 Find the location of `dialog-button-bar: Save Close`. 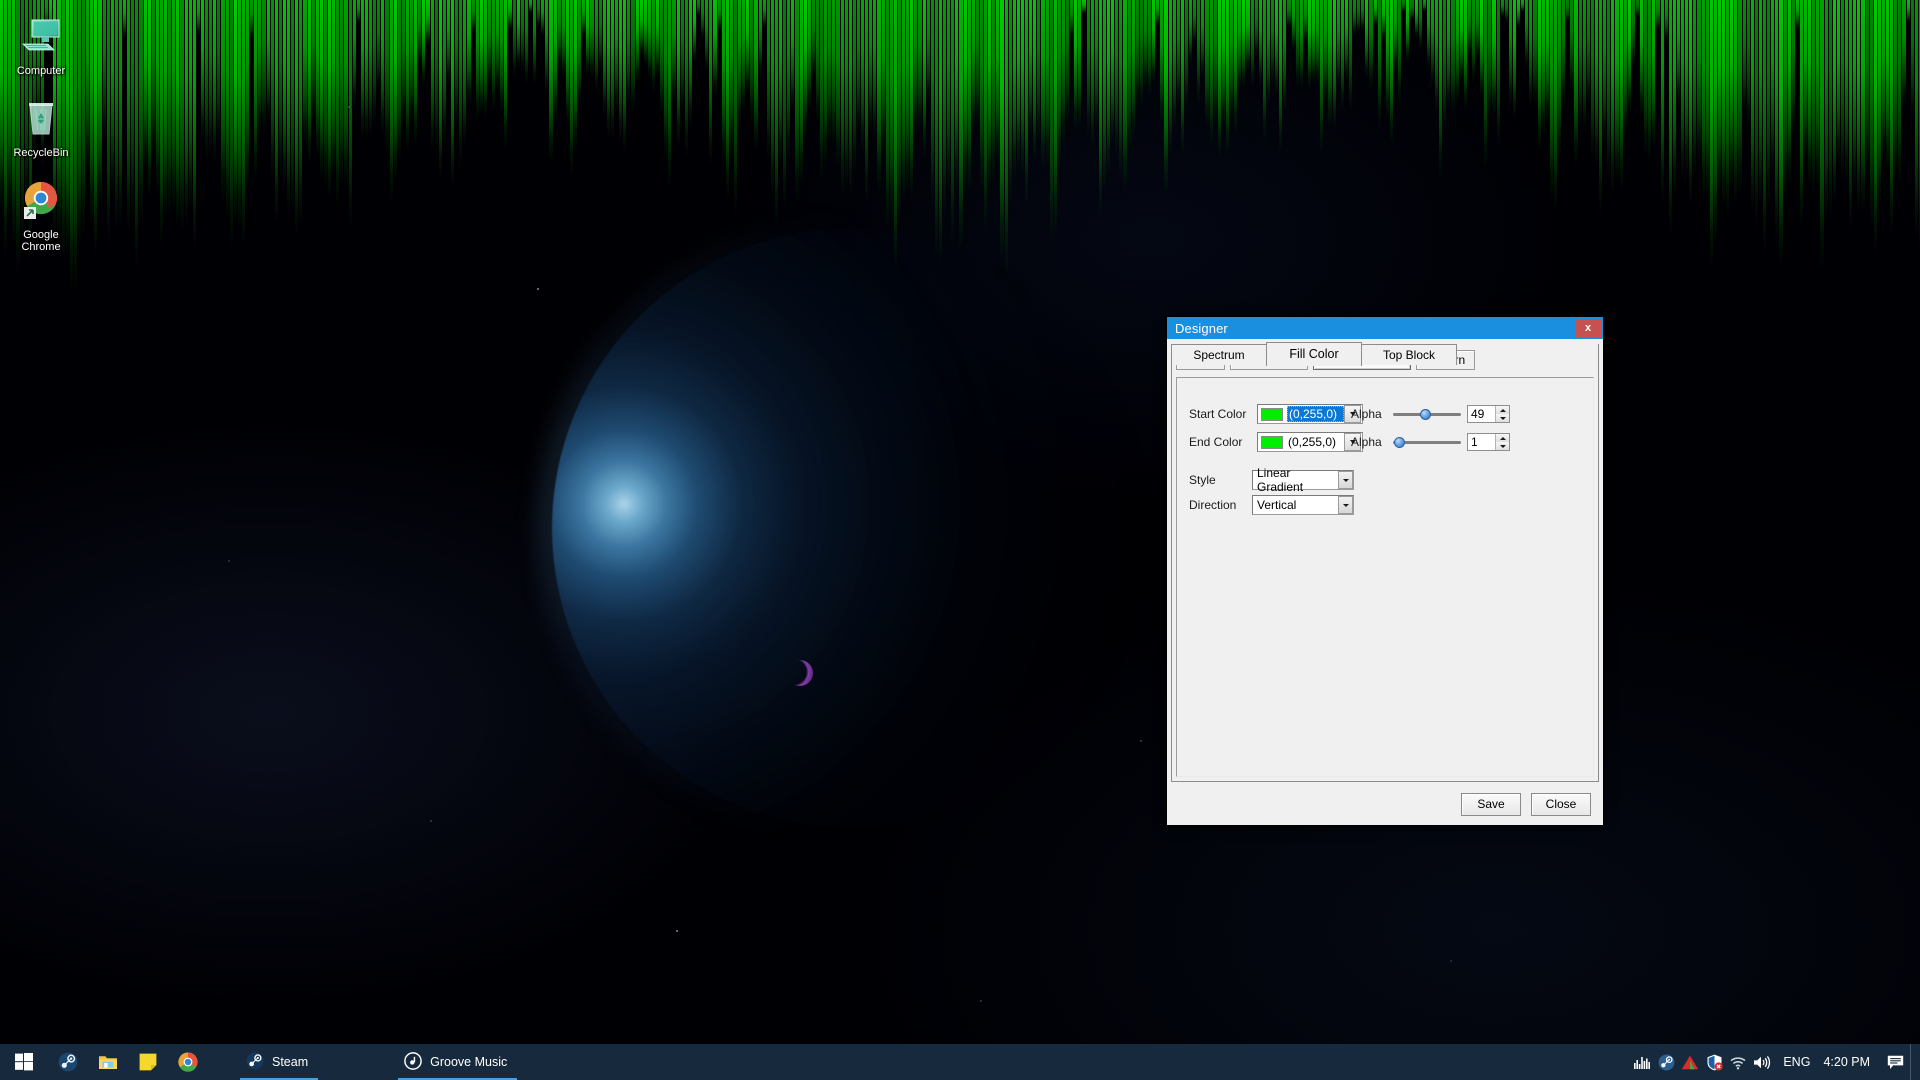

dialog-button-bar: Save Close is located at coordinates (1385, 804).